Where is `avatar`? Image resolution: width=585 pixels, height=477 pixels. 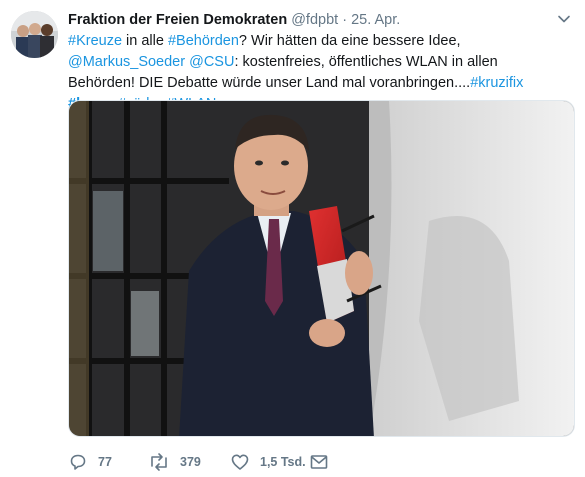 avatar is located at coordinates (34, 34).